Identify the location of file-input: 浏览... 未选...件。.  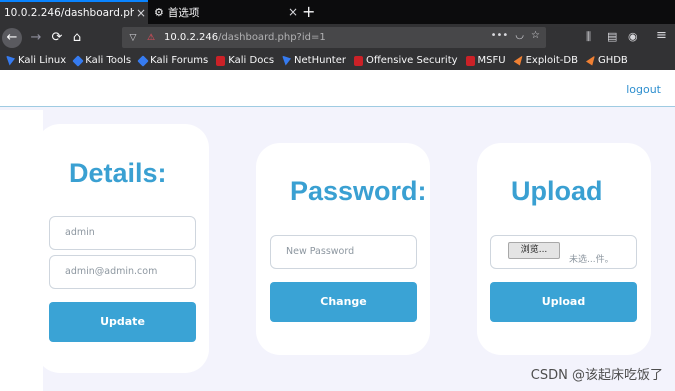
(563, 252).